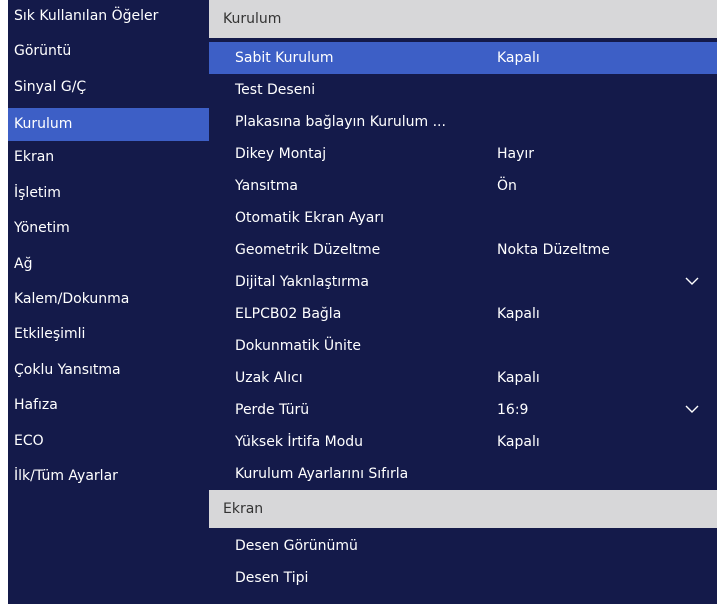 Image resolution: width=717 pixels, height=604 pixels. What do you see at coordinates (284, 58) in the screenshot?
I see `setting-label: Sabit Kurulum` at bounding box center [284, 58].